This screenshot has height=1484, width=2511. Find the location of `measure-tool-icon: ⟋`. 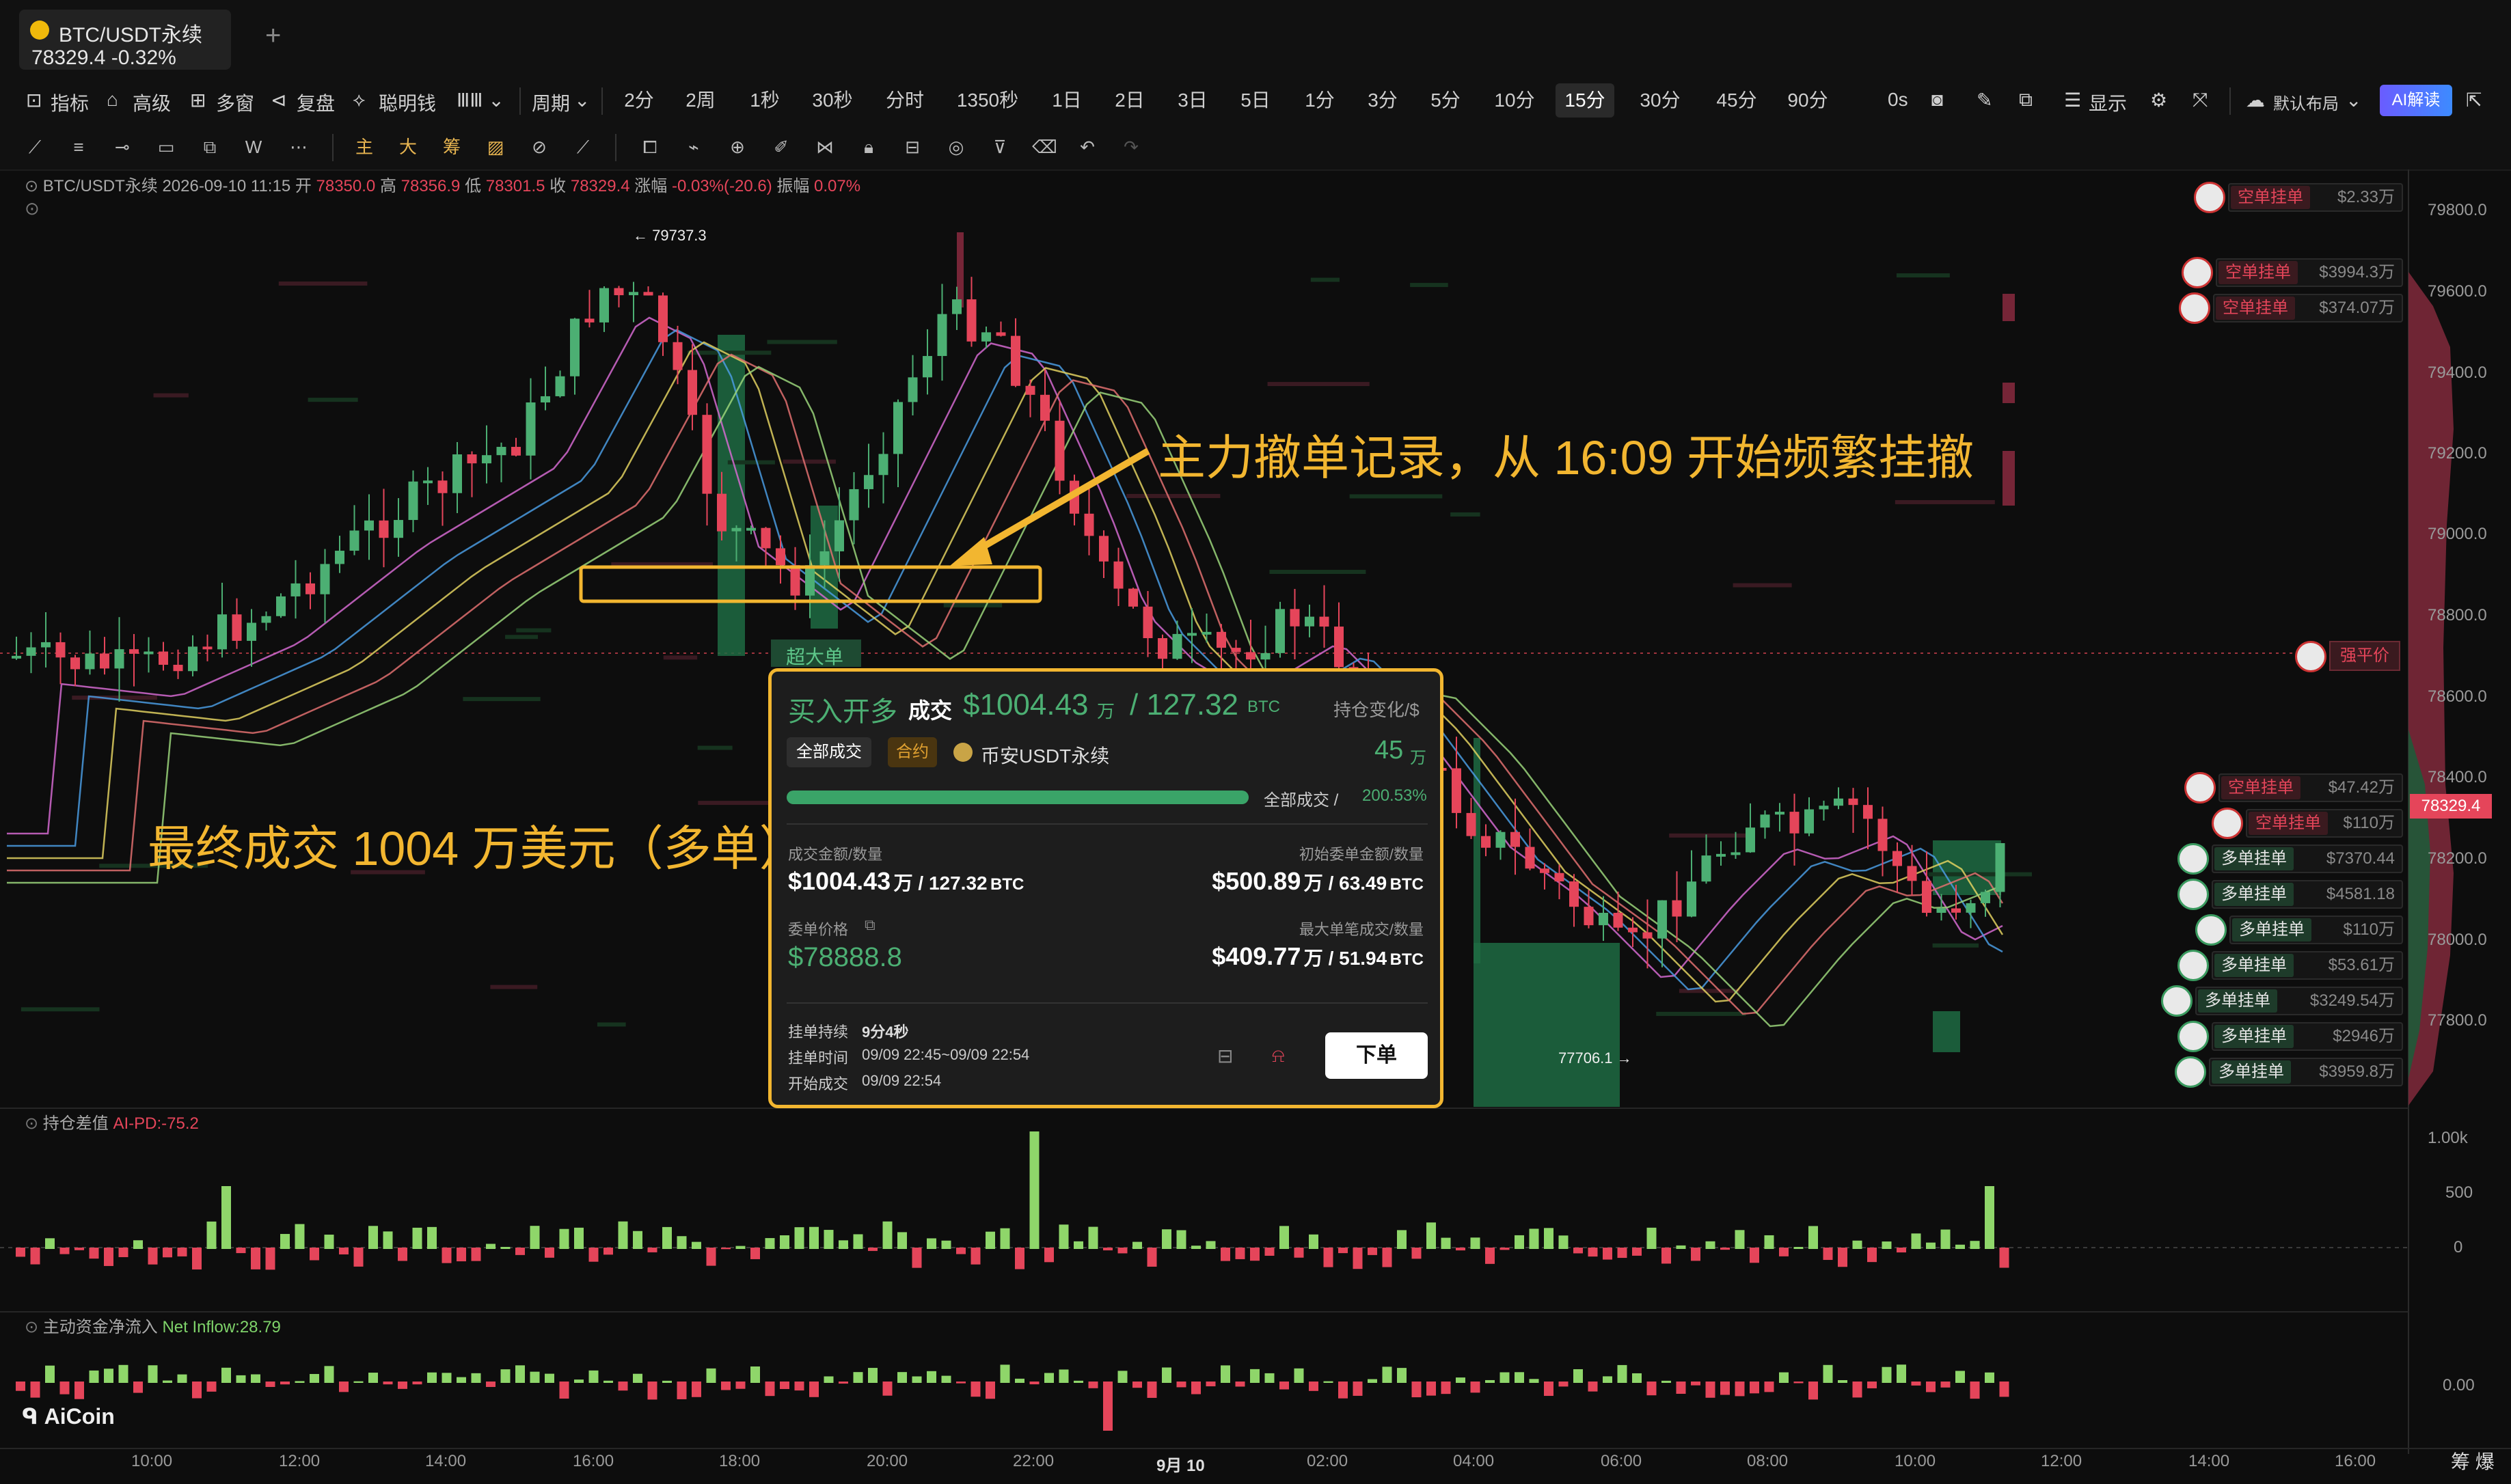

measure-tool-icon: ⟋ is located at coordinates (583, 147).